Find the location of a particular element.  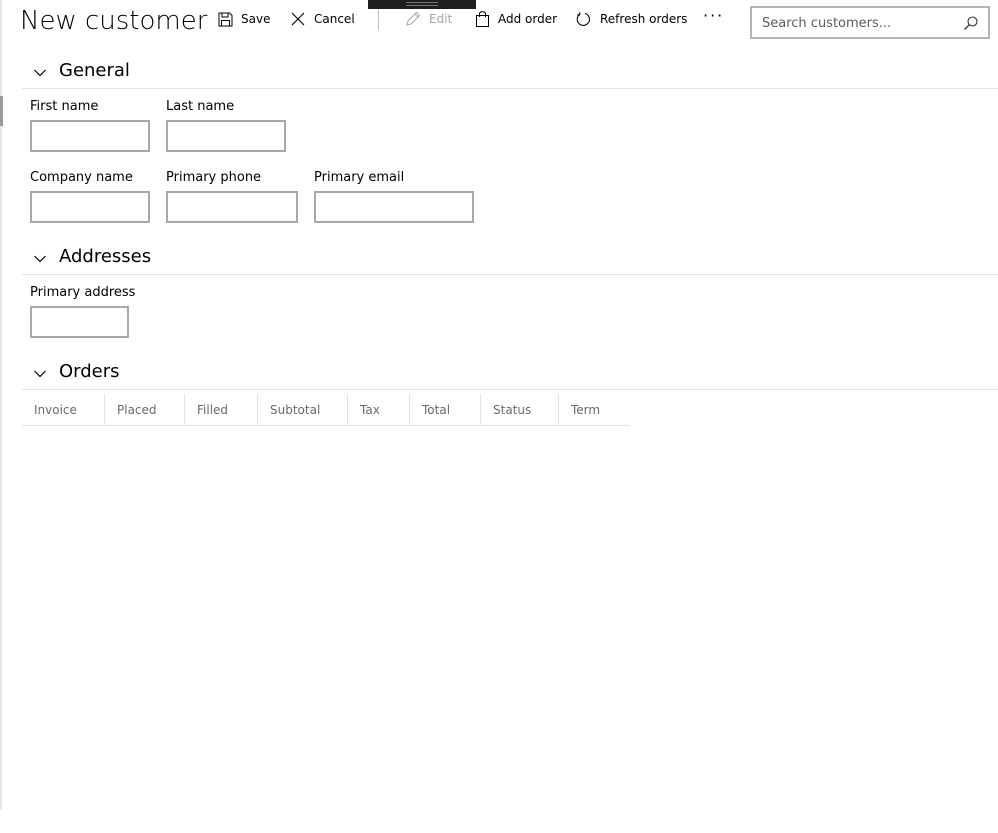

left-edge-indicator is located at coordinates (1, 111).